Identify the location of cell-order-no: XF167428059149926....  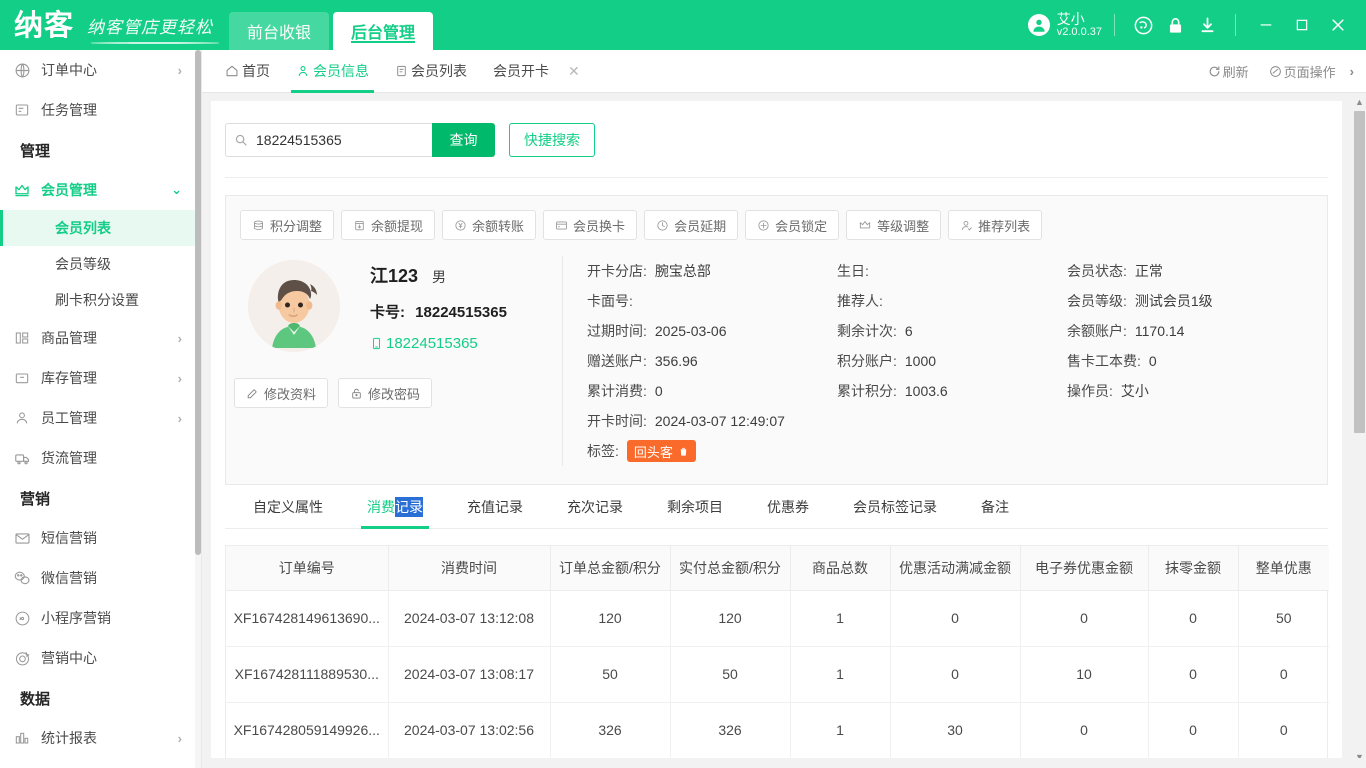
(307, 730).